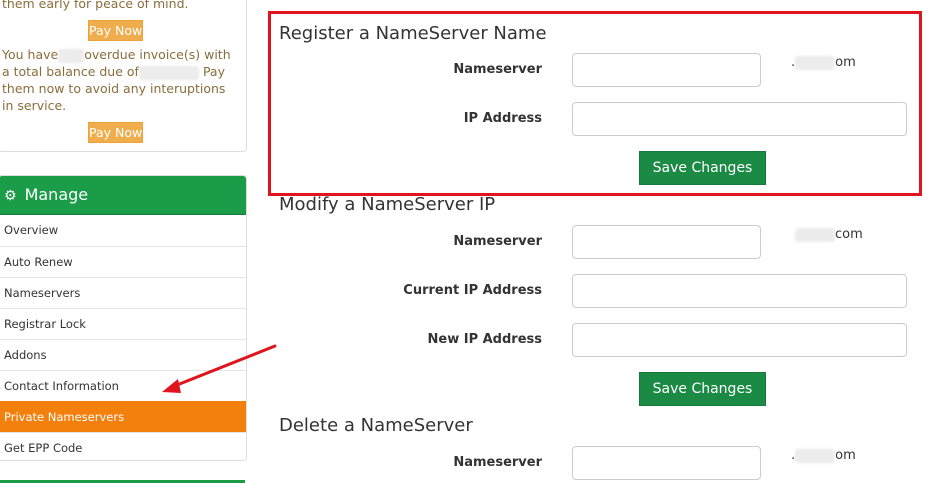 The width and height of the screenshot is (945, 483). Describe the element at coordinates (71, 55) in the screenshot. I see `redacted-count` at that location.